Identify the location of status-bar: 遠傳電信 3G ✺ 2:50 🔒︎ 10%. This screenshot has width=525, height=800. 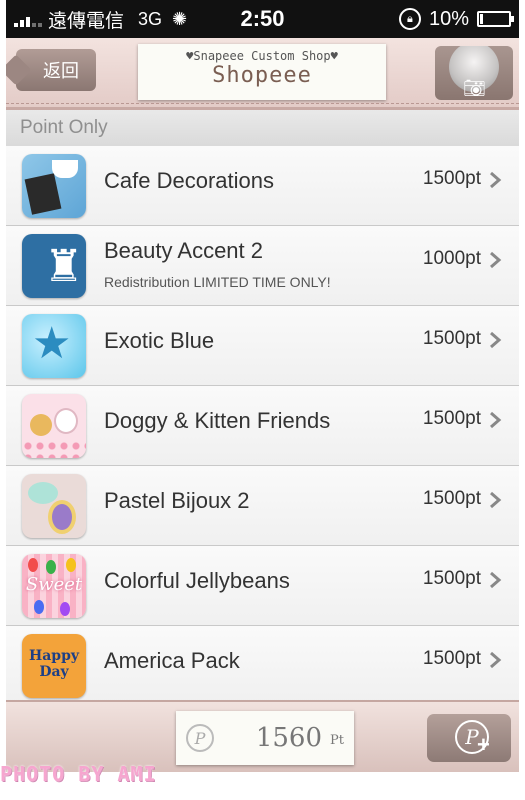
(262, 19).